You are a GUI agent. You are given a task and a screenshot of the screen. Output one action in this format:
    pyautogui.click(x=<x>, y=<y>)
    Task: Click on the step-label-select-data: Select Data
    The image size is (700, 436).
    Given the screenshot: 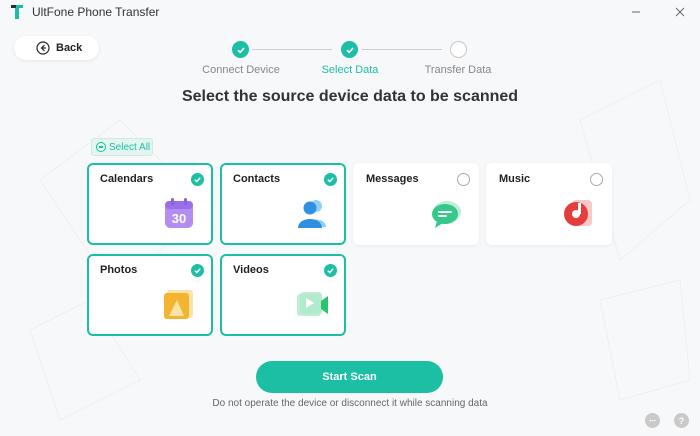 What is the action you would take?
    pyautogui.click(x=350, y=70)
    